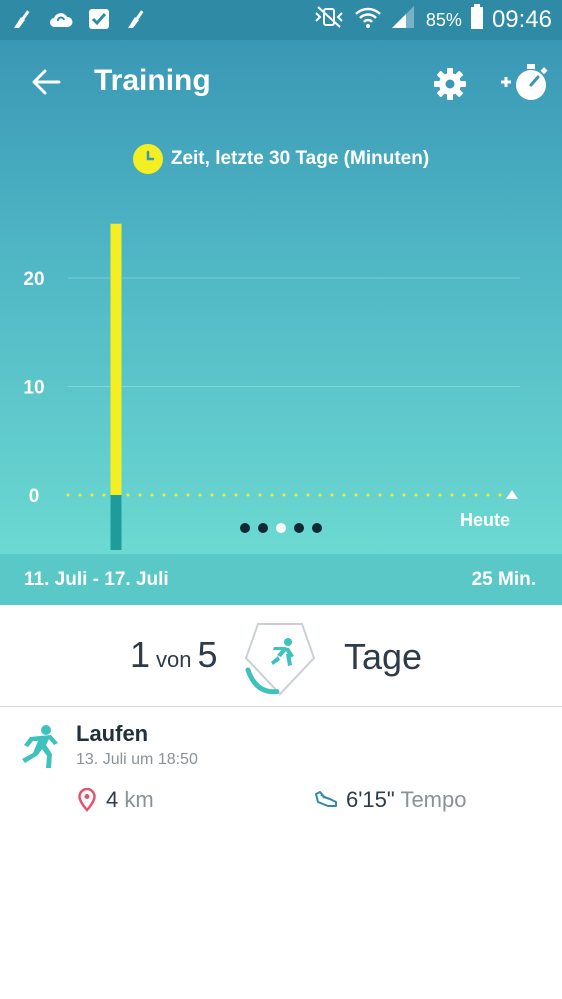 Image resolution: width=562 pixels, height=999 pixels. Describe the element at coordinates (281, 20) in the screenshot. I see `status-bar: 85% 09:46` at that location.